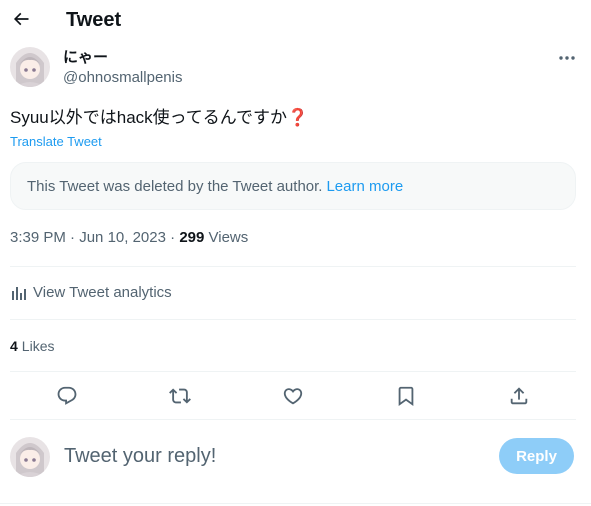 This screenshot has width=591, height=506. What do you see at coordinates (122, 78) in the screenshot?
I see `user-handle: @ohnosmallpenis` at bounding box center [122, 78].